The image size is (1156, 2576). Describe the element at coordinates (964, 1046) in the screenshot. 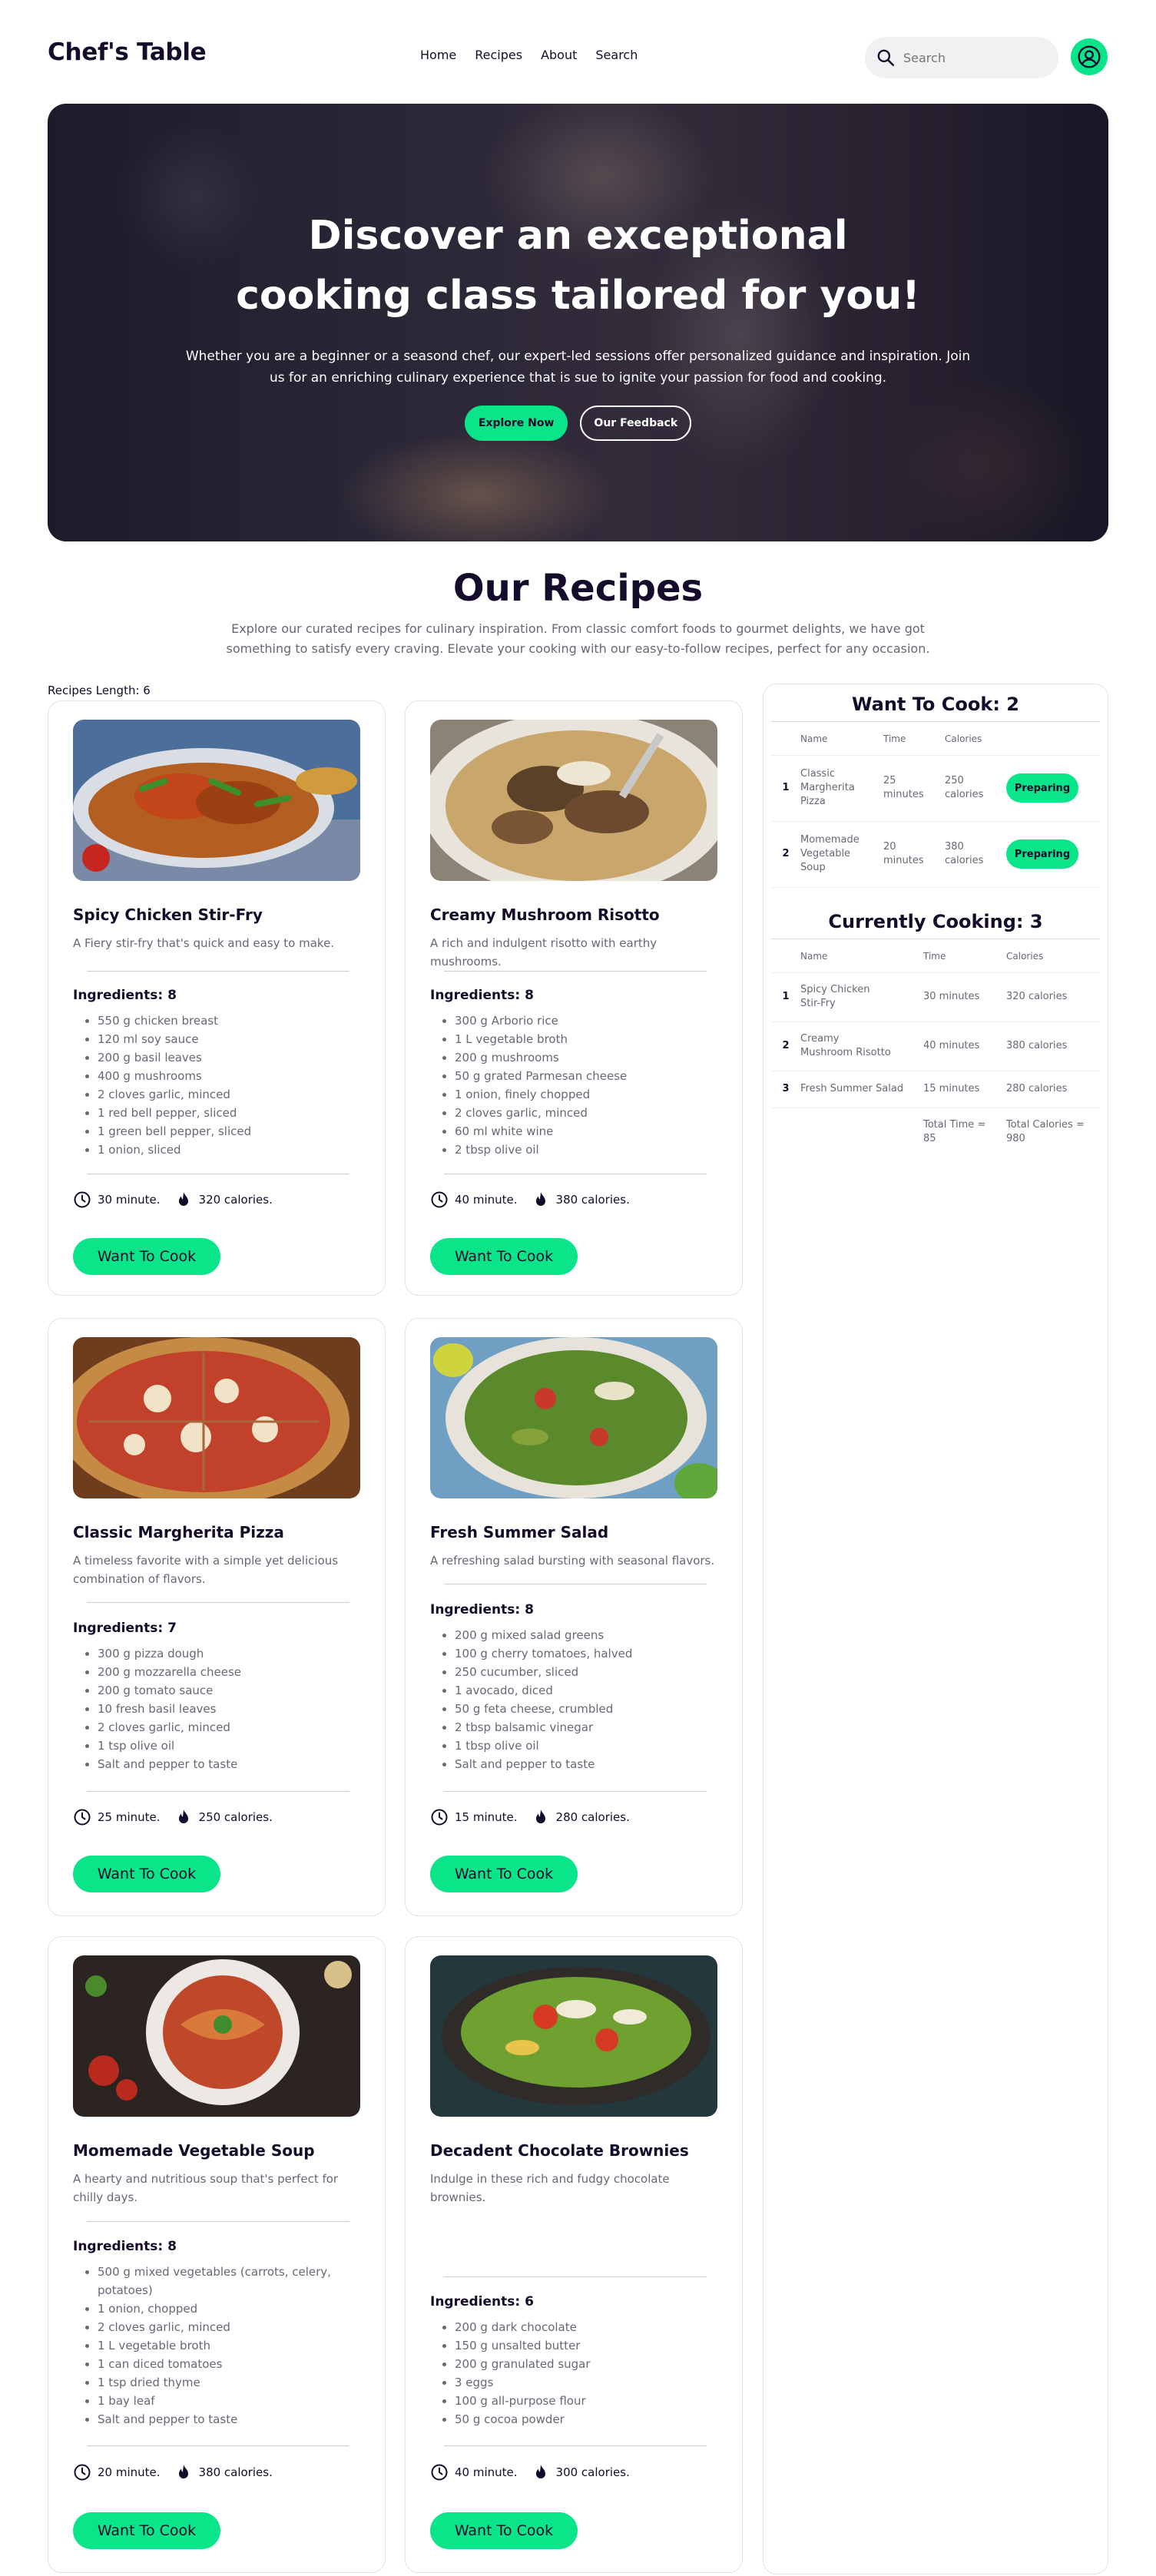

I see `row-time: 40 minutes` at that location.